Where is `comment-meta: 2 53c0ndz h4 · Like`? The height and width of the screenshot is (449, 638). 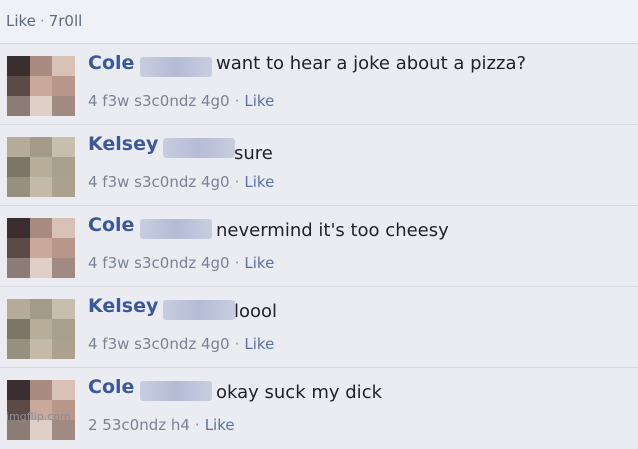
comment-meta: 2 53c0ndz h4 · Like is located at coordinates (161, 425).